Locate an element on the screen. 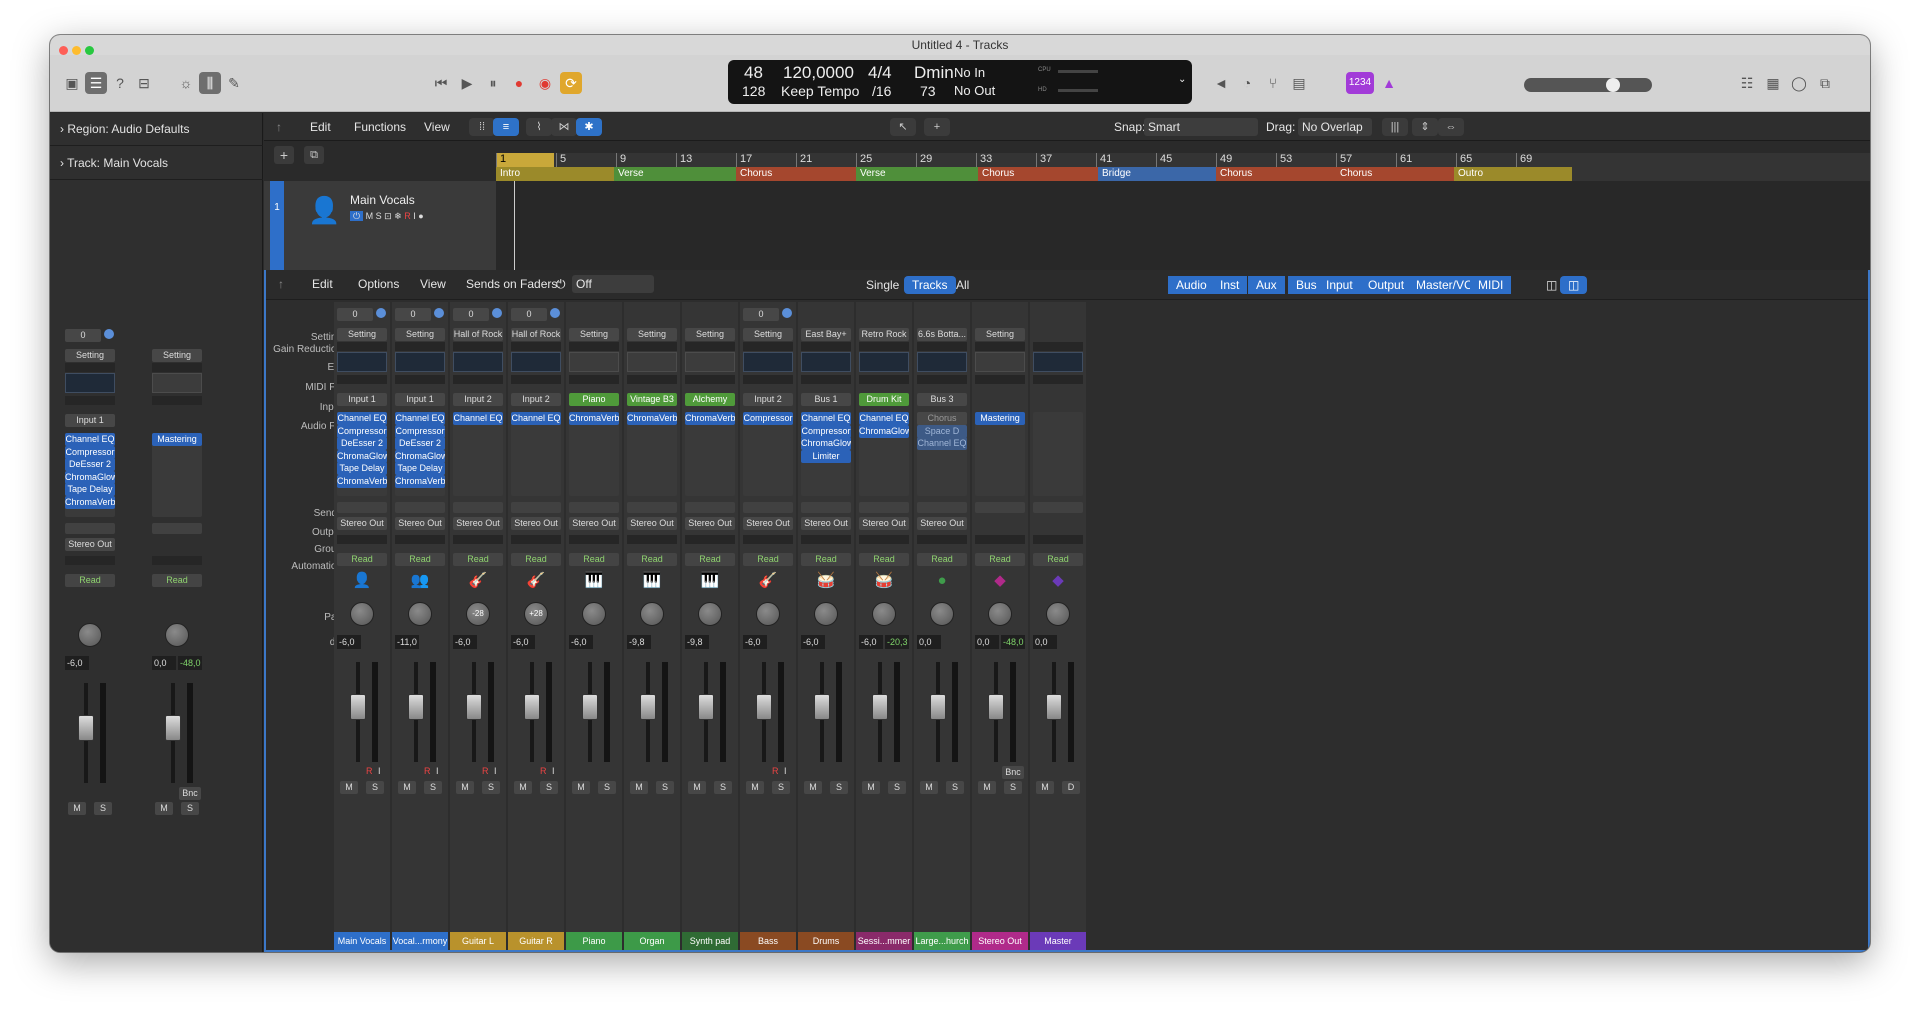 The height and width of the screenshot is (1020, 1920). setting-button: Hall of Rock is located at coordinates (478, 334).